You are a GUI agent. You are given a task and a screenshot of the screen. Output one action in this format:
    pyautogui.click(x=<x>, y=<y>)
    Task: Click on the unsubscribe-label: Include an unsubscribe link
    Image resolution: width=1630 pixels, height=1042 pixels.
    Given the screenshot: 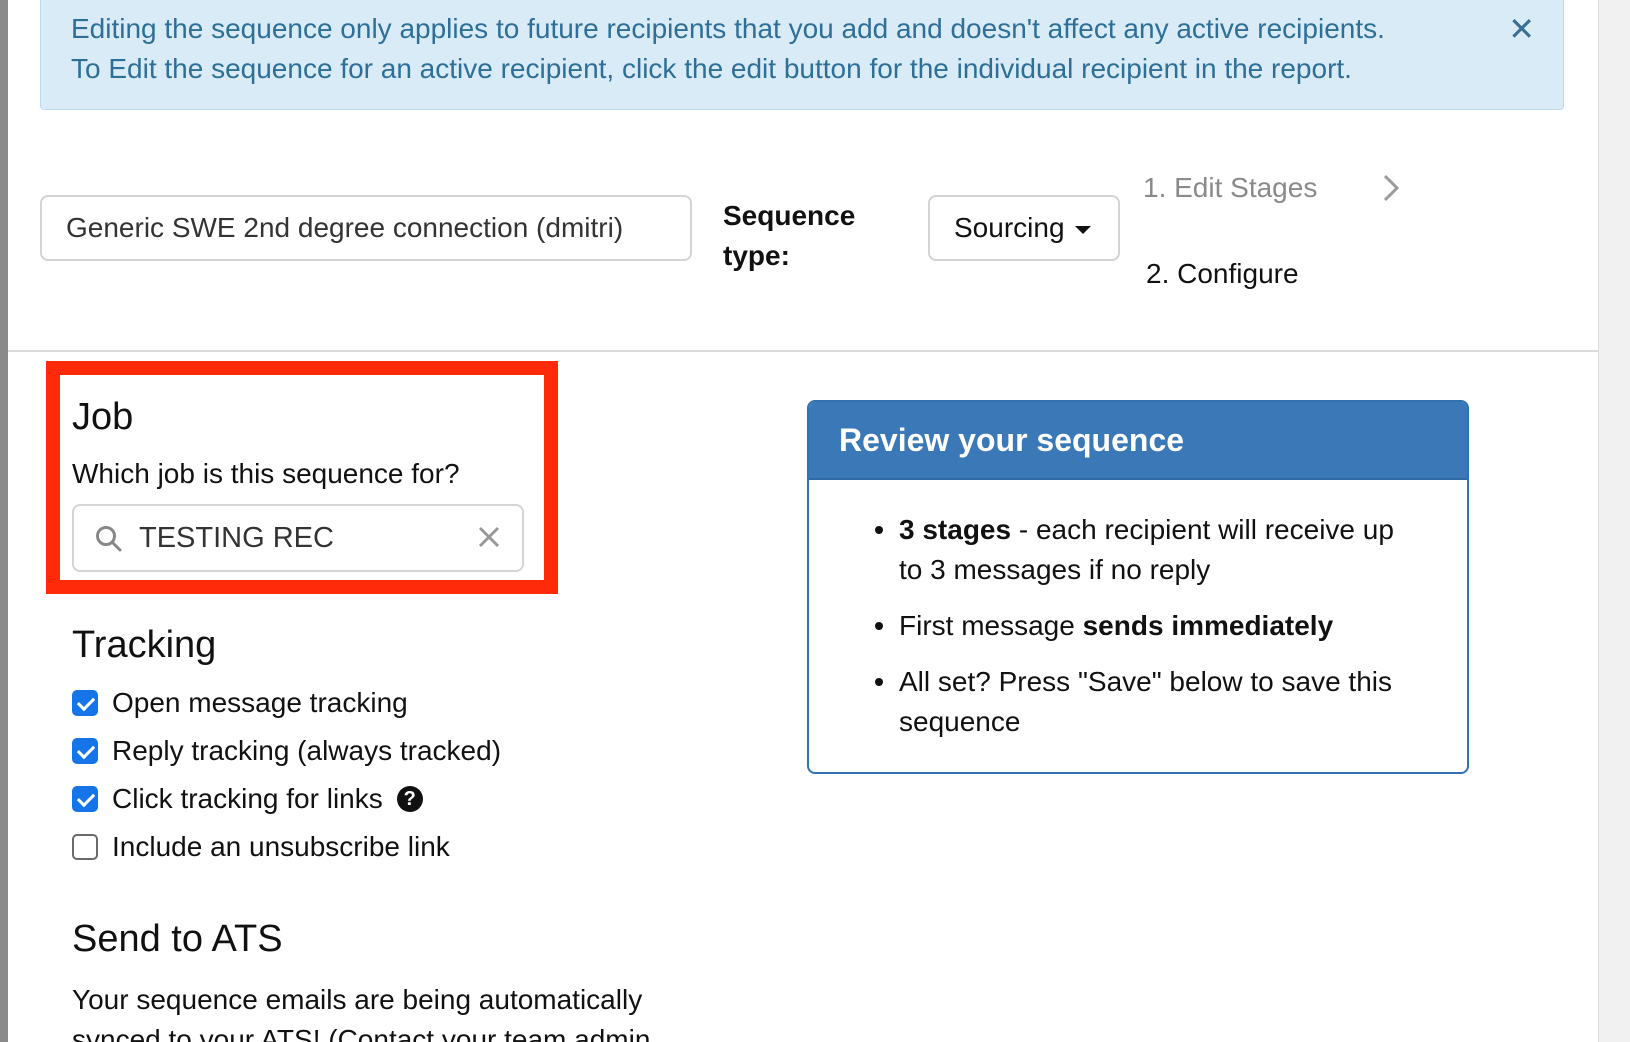 What is the action you would take?
    pyautogui.click(x=281, y=846)
    